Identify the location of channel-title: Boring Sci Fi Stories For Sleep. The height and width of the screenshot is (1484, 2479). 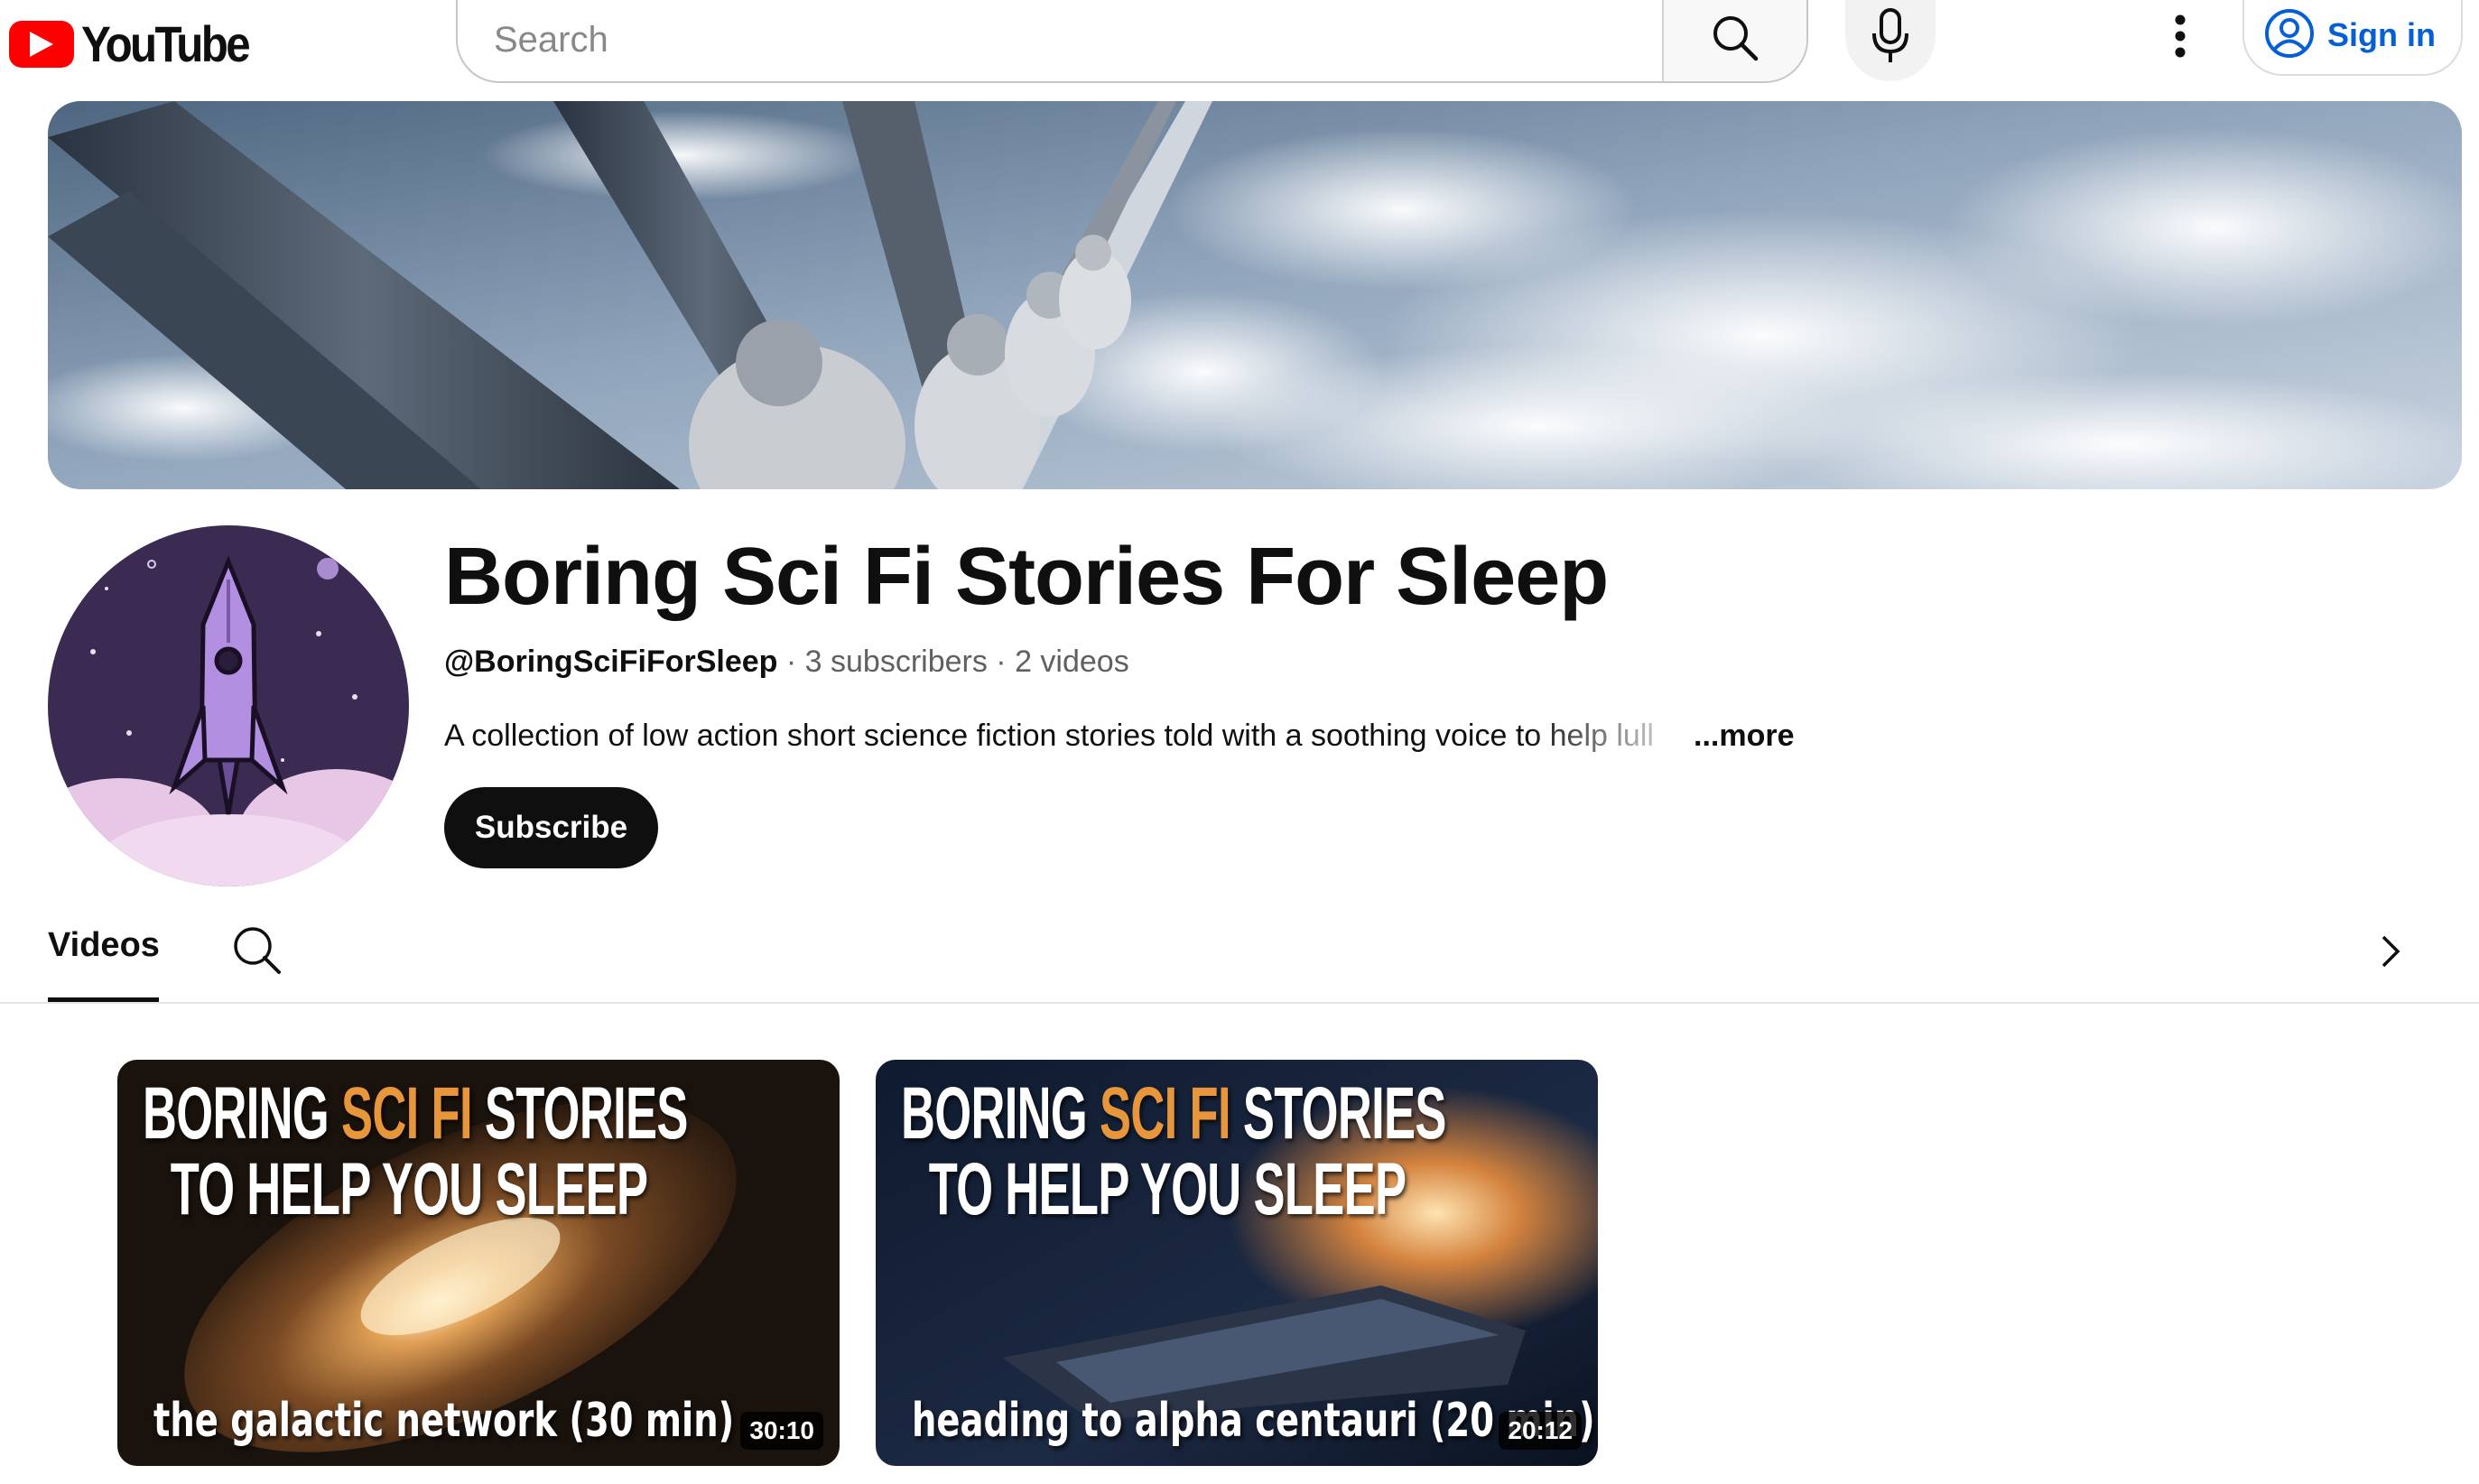
(1026, 577).